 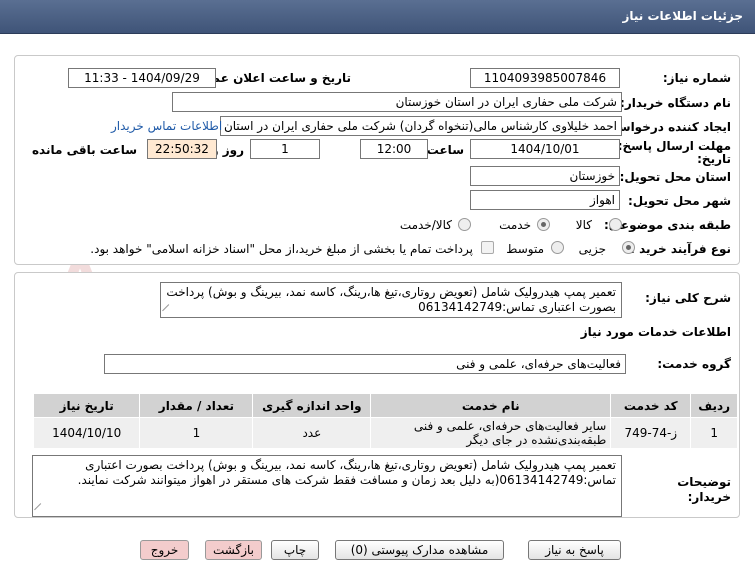 What do you see at coordinates (394, 149) in the screenshot?
I see `deadline-time-field: 12:00` at bounding box center [394, 149].